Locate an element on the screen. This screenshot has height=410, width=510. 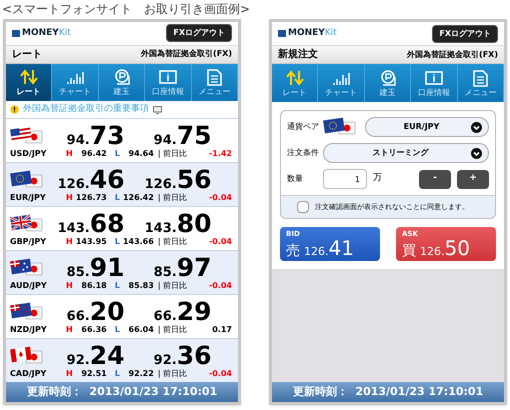
page-title: レート is located at coordinates (27, 55).